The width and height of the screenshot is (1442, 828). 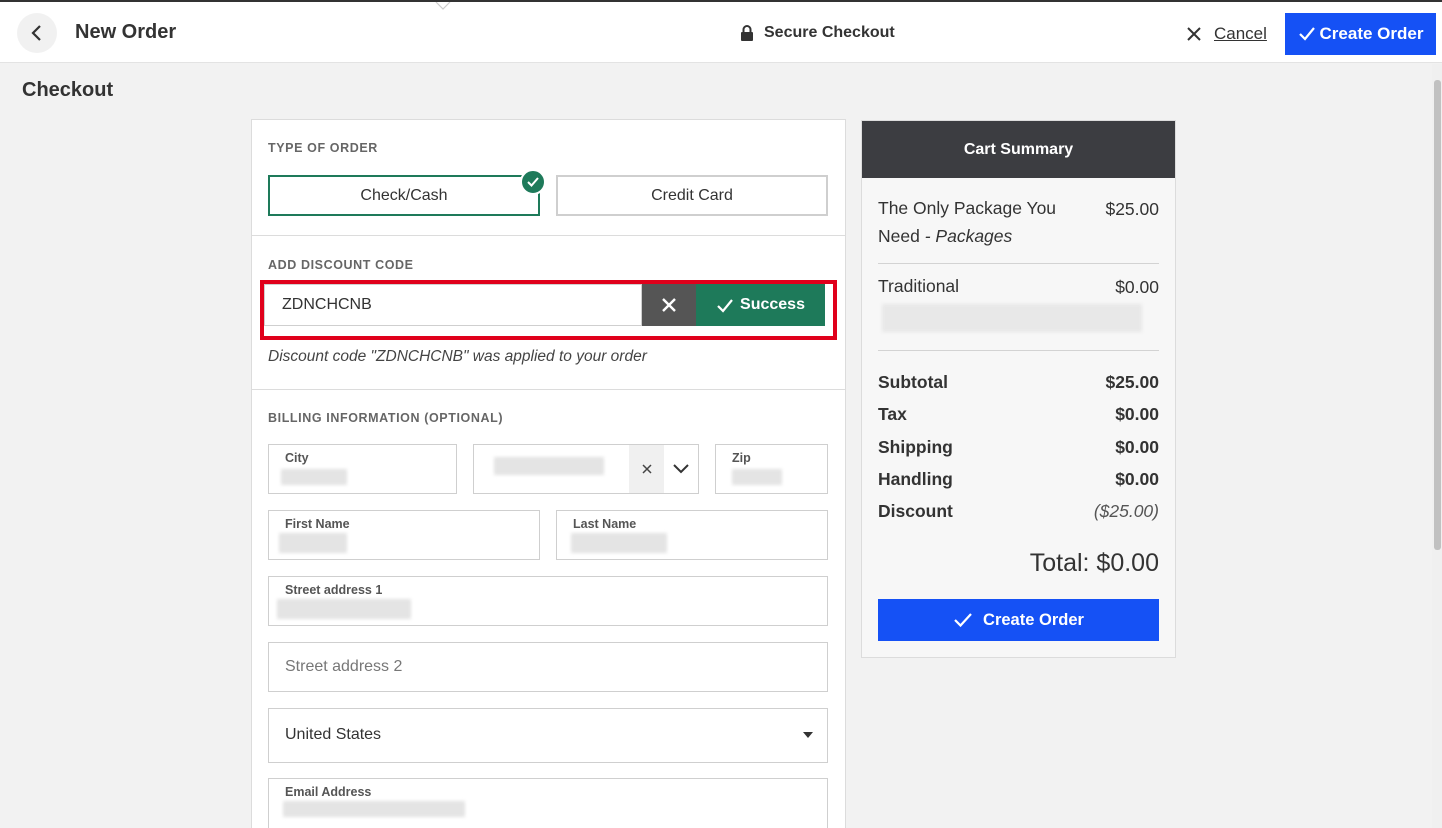 What do you see at coordinates (317, 524) in the screenshot?
I see `first-name-label: First Name` at bounding box center [317, 524].